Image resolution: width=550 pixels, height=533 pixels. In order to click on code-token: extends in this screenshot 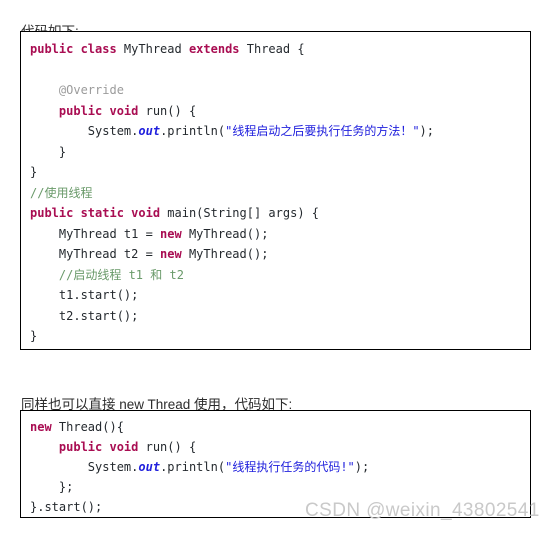, I will do `click(217, 49)`.